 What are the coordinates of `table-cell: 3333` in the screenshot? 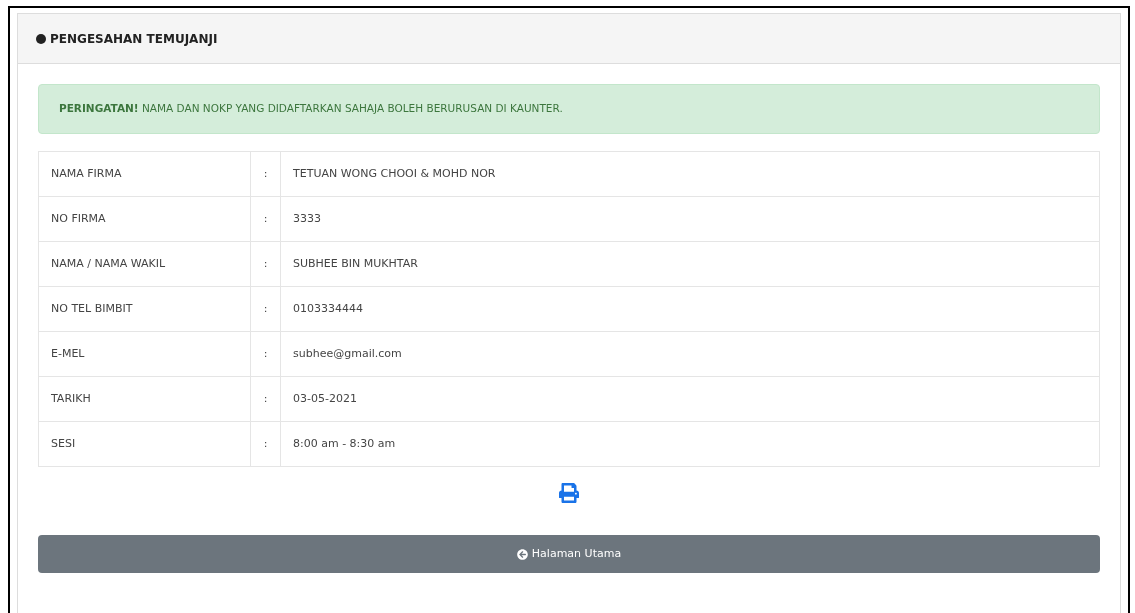 It's located at (690, 219).